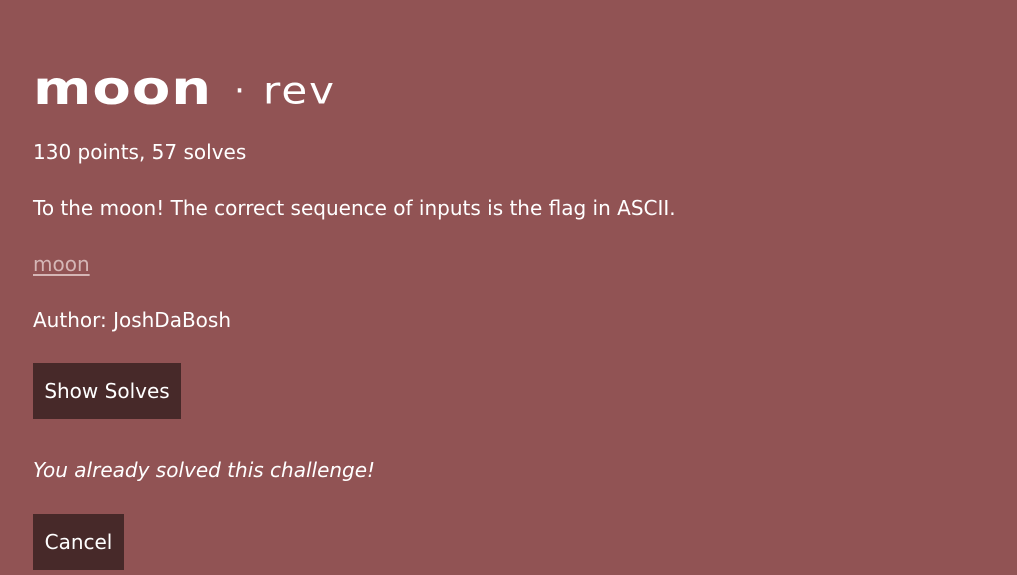 The width and height of the screenshot is (1017, 575). What do you see at coordinates (204, 470) in the screenshot?
I see `solved-message: You already solved this challenge!` at bounding box center [204, 470].